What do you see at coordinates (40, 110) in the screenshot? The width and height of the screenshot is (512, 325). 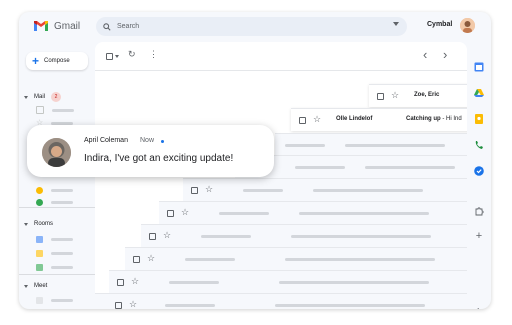 I see `inbox-icon` at bounding box center [40, 110].